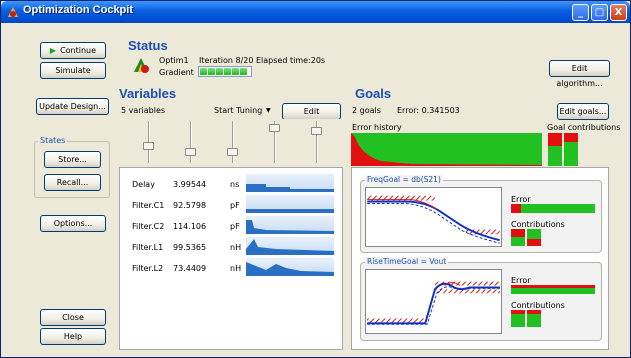  Describe the element at coordinates (526, 237) in the screenshot. I see `freq-goal-contributions-chart` at that location.